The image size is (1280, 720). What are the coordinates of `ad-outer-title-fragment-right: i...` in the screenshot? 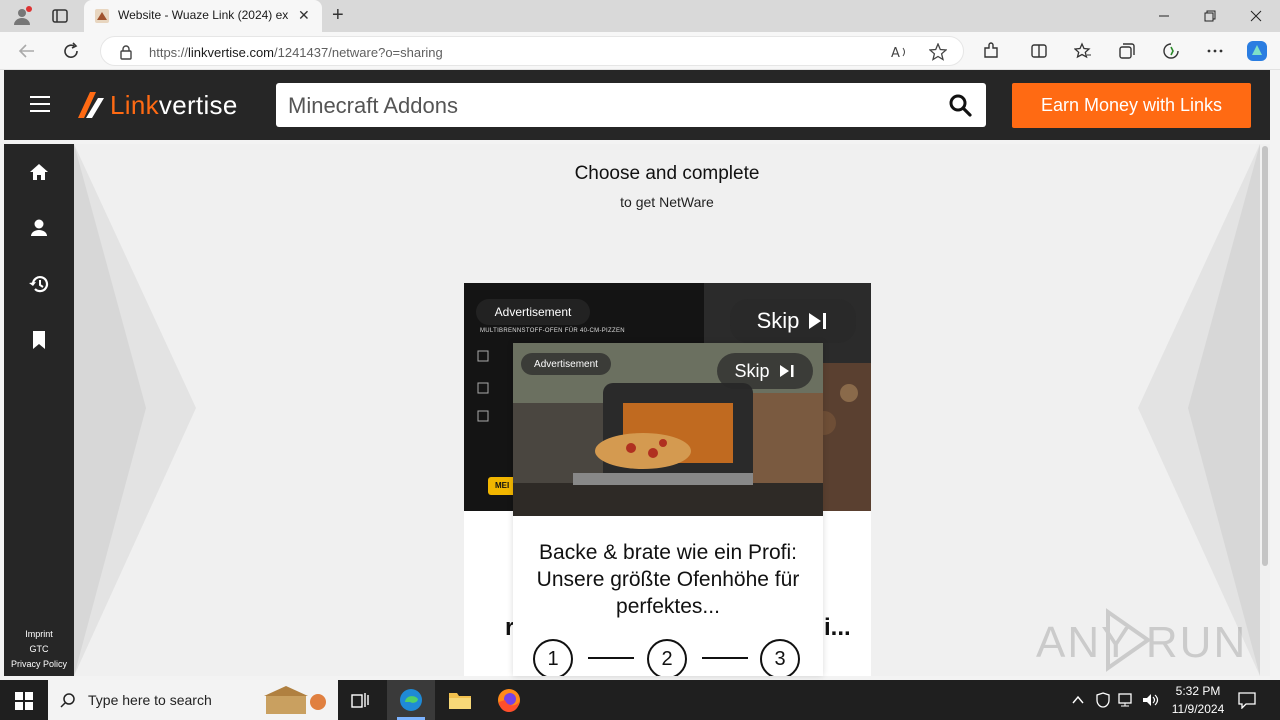 It's located at (837, 627).